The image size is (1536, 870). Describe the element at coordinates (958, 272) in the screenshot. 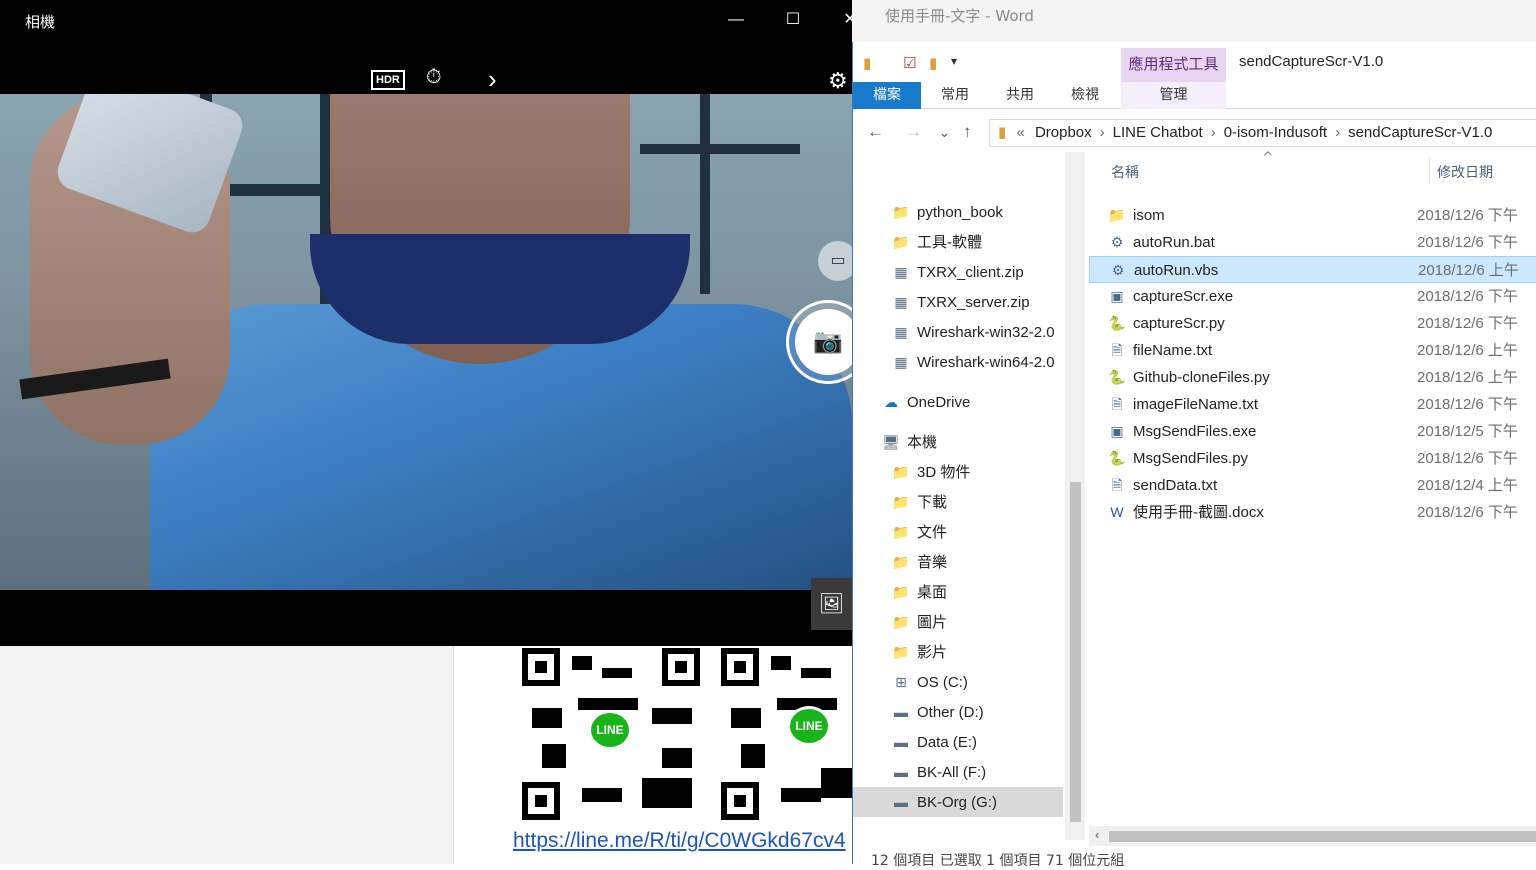

I see `nav-item: ▦ TXRX_client.zip` at that location.